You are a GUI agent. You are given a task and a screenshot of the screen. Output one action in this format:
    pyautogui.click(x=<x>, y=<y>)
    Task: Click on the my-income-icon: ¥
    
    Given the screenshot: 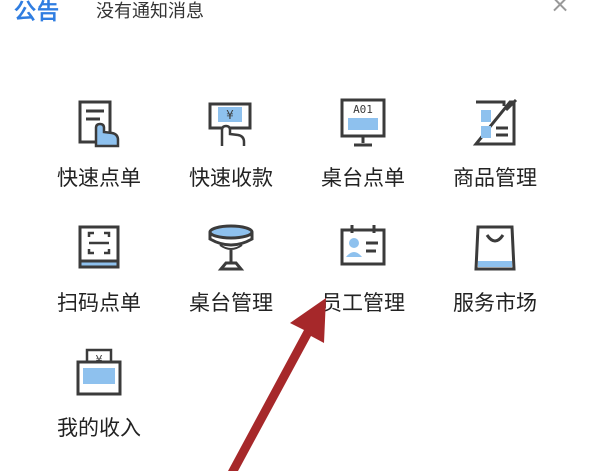 What is the action you would take?
    pyautogui.click(x=99, y=373)
    